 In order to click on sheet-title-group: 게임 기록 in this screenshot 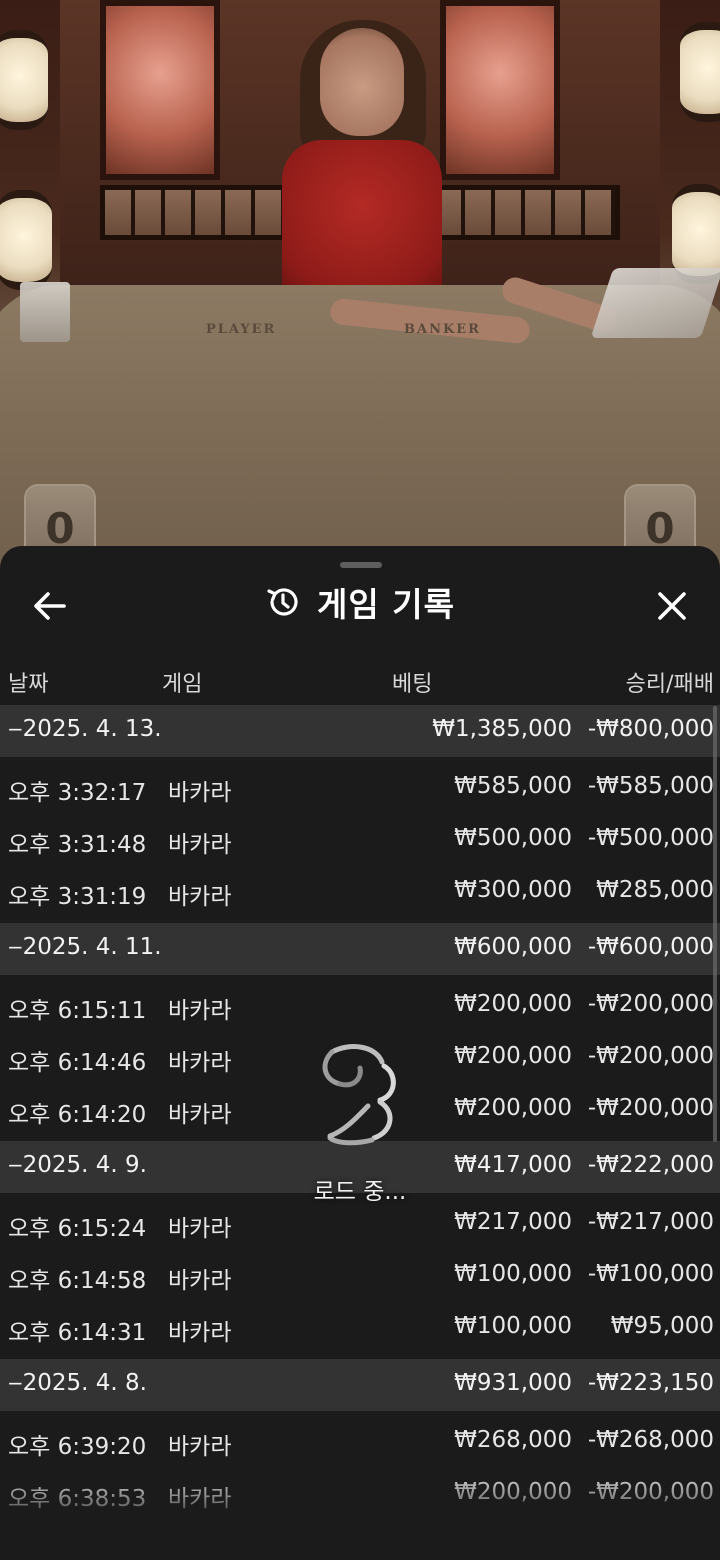, I will do `click(360, 602)`.